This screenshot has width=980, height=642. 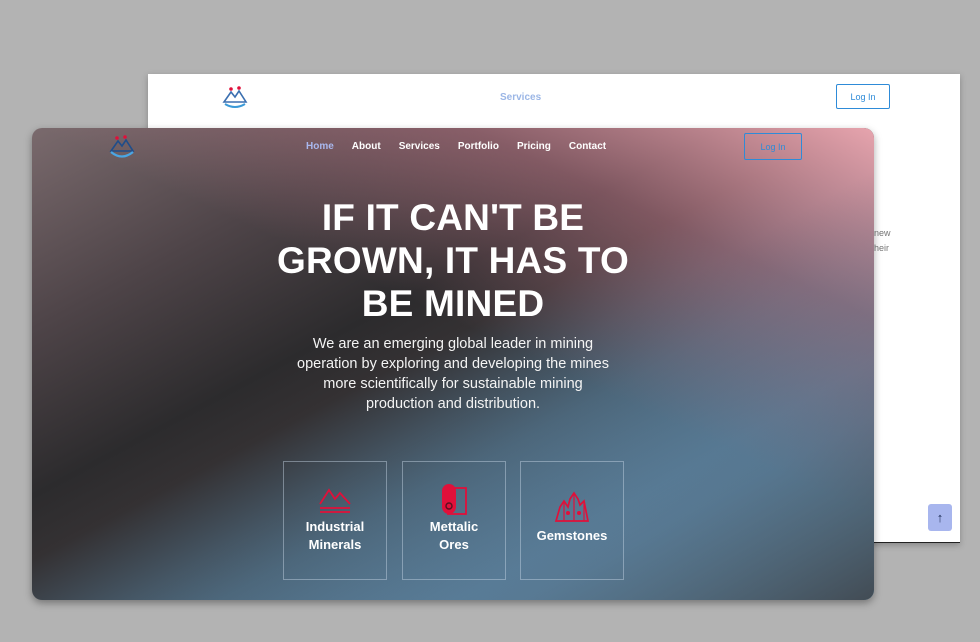 I want to click on card-industrial-minerals: Industrial Minerals, so click(x=335, y=520).